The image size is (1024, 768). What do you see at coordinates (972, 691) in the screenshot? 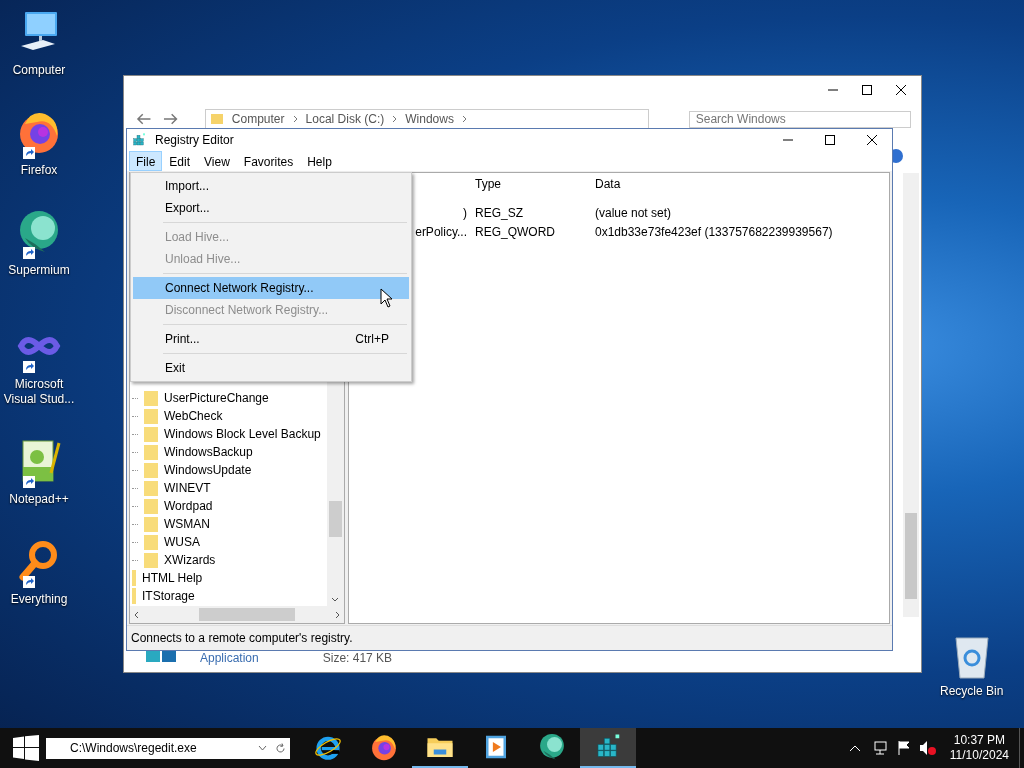
I see `desktop-icon-label: Recycle Bin` at bounding box center [972, 691].